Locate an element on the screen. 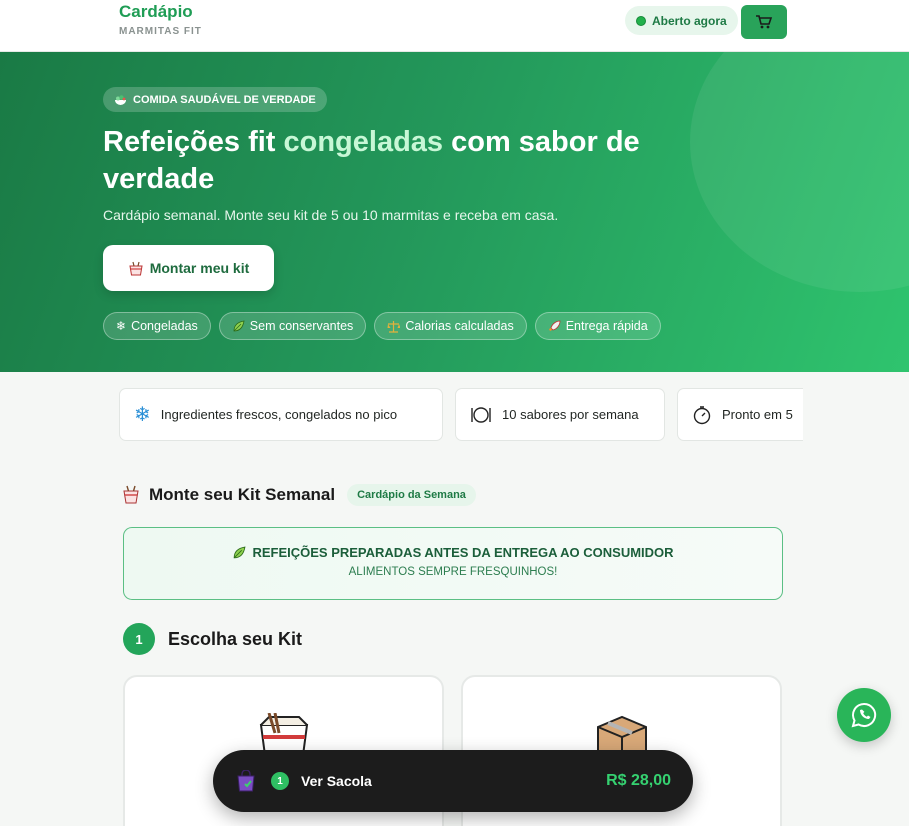  plate-icon is located at coordinates (481, 414).